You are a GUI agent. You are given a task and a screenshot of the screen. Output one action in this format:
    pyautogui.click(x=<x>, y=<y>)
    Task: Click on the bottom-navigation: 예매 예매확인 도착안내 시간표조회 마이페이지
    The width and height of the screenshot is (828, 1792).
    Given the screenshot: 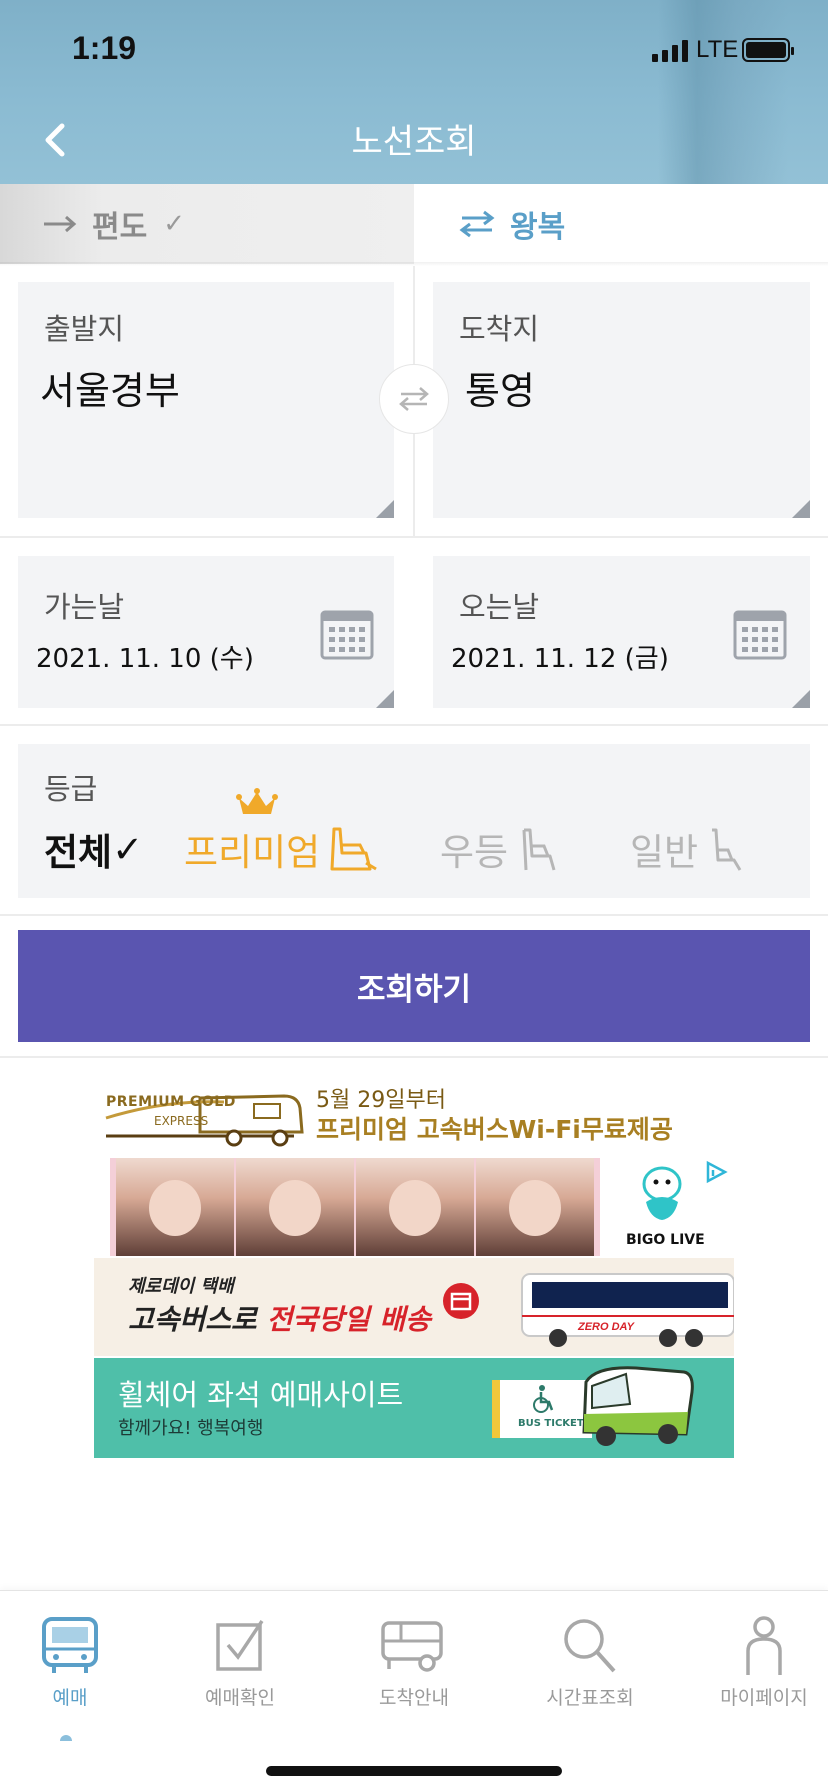 What is the action you would take?
    pyautogui.click(x=414, y=1691)
    